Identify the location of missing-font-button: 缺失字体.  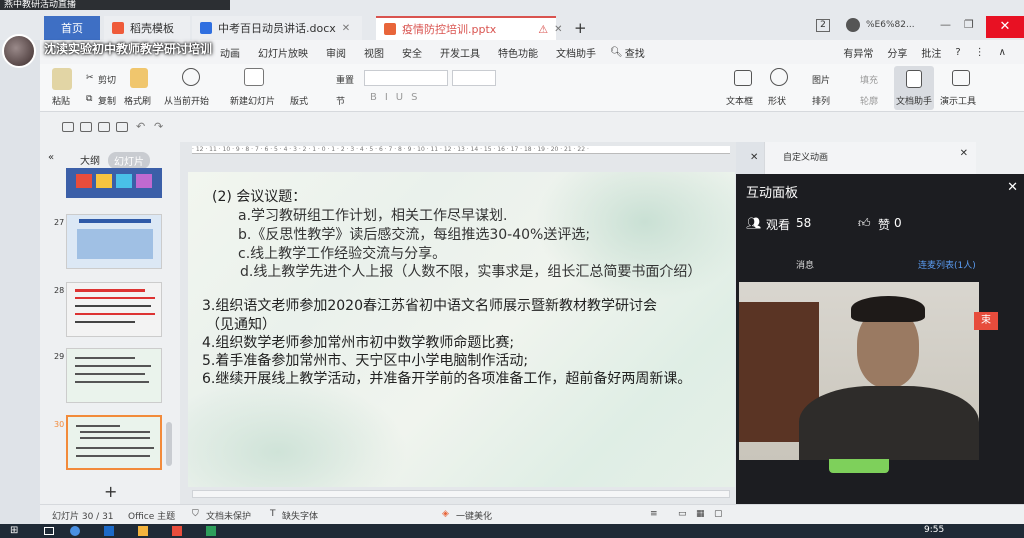
(300, 515).